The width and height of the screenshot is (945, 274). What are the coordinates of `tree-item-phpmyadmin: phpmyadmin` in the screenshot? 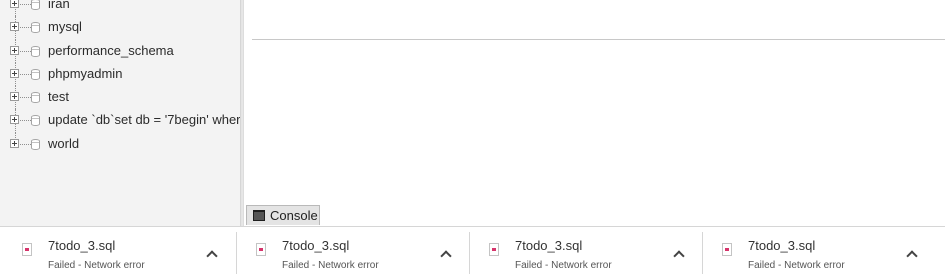 It's located at (120, 74).